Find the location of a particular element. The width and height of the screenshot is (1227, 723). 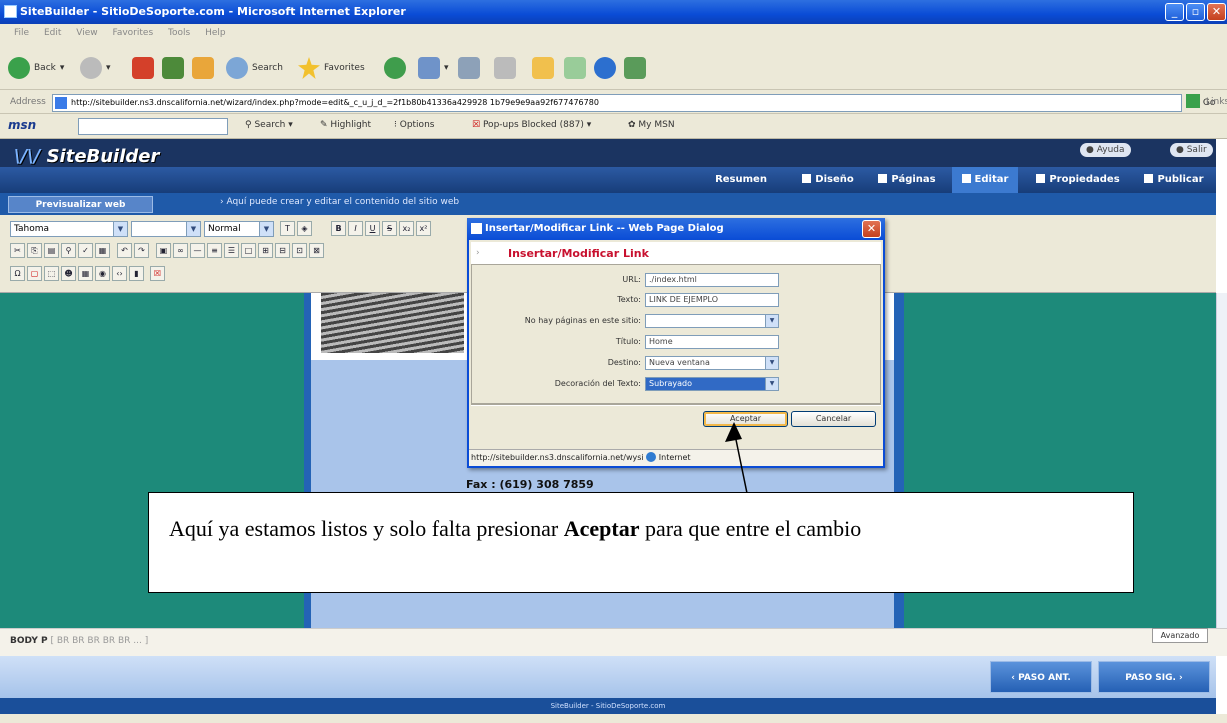

tab-diseno: Diseño is located at coordinates (828, 180).